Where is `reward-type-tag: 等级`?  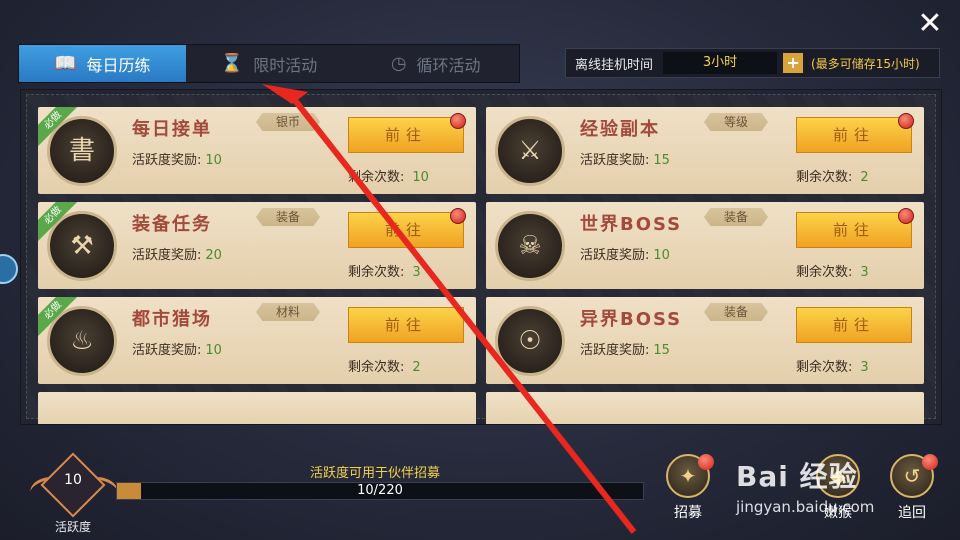
reward-type-tag: 等级 is located at coordinates (736, 122).